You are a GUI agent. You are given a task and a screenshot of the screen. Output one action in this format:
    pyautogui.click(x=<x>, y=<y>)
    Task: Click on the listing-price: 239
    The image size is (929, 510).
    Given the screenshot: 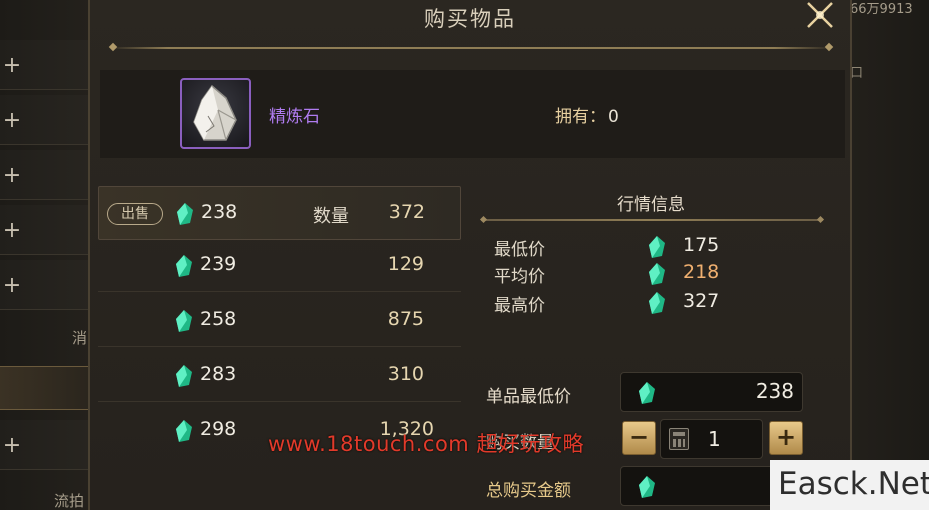 What is the action you would take?
    pyautogui.click(x=218, y=264)
    